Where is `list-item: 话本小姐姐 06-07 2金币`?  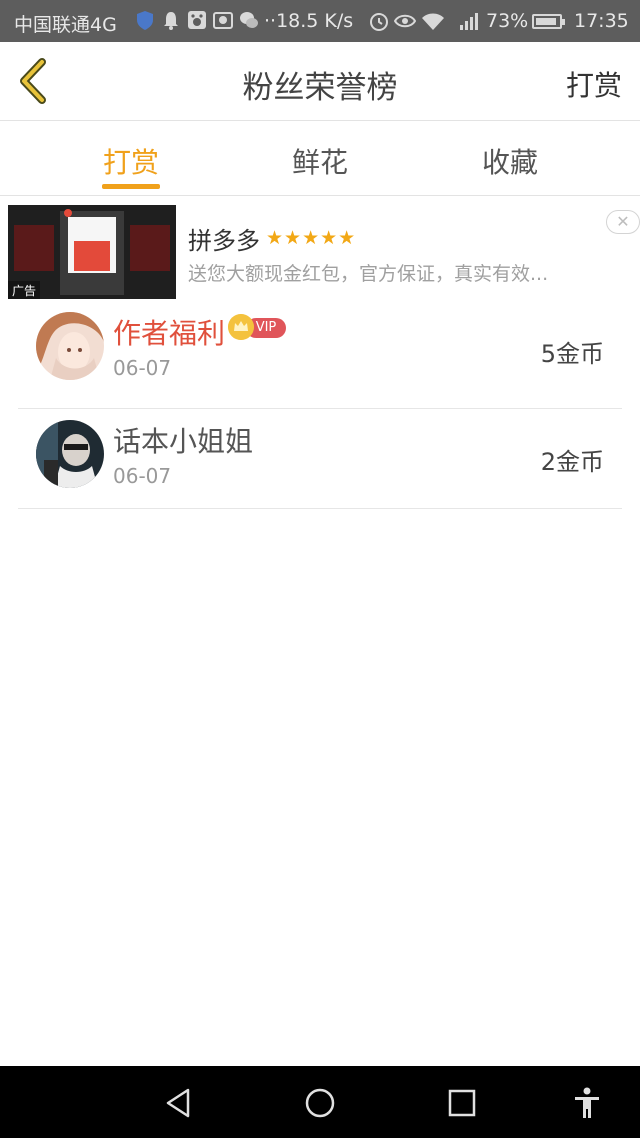
list-item: 话本小姐姐 06-07 2金币 is located at coordinates (320, 454).